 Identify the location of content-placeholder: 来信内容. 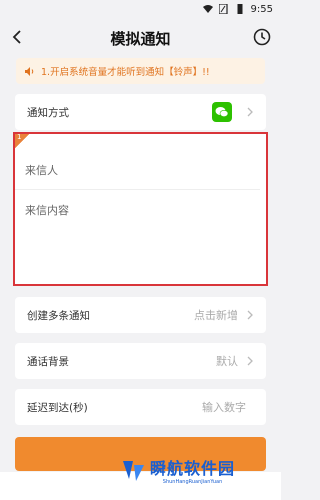
(47, 210).